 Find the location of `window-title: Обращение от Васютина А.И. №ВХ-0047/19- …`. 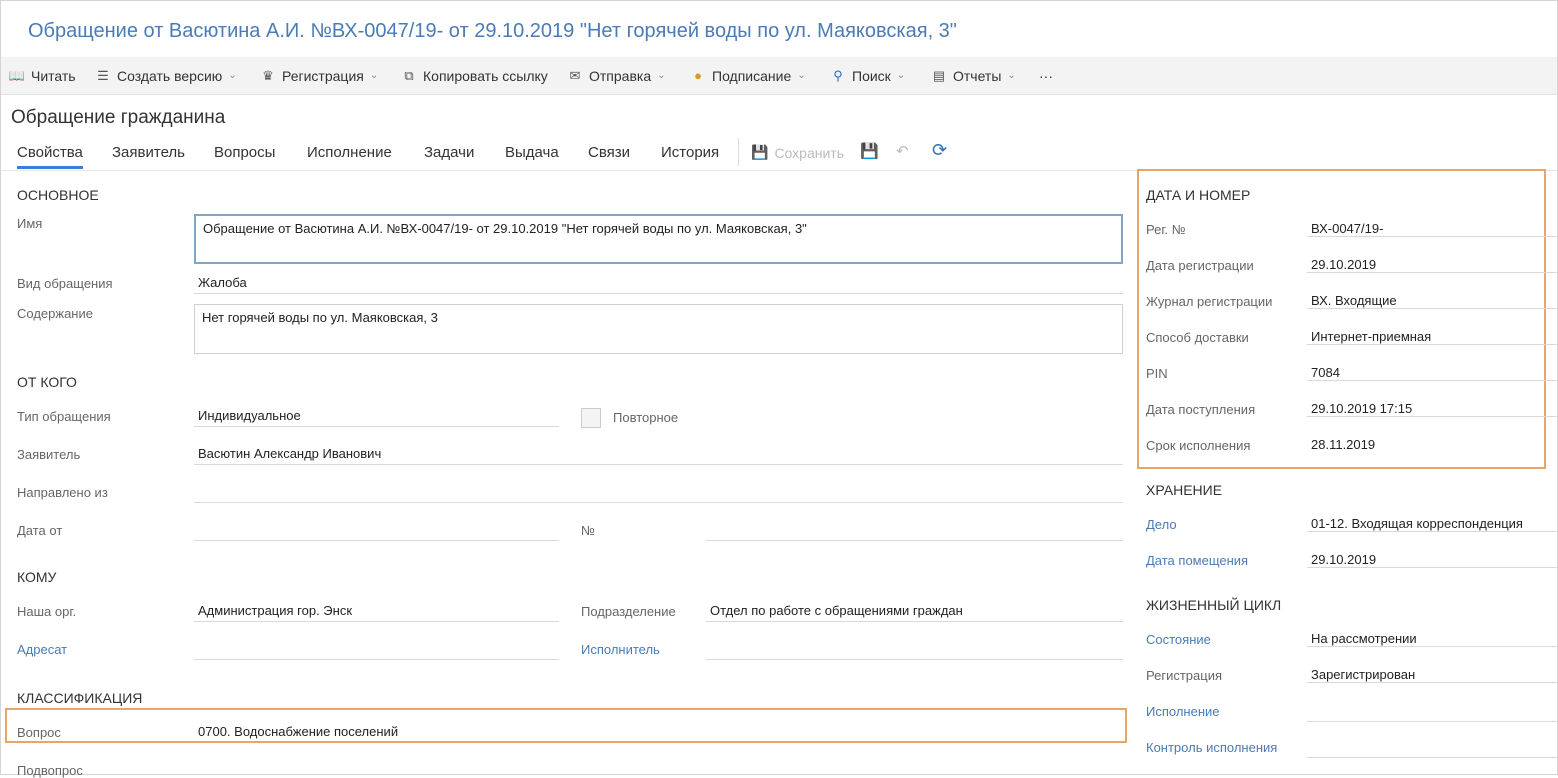

window-title: Обращение от Васютина А.И. №ВХ-0047/19- … is located at coordinates (492, 31).